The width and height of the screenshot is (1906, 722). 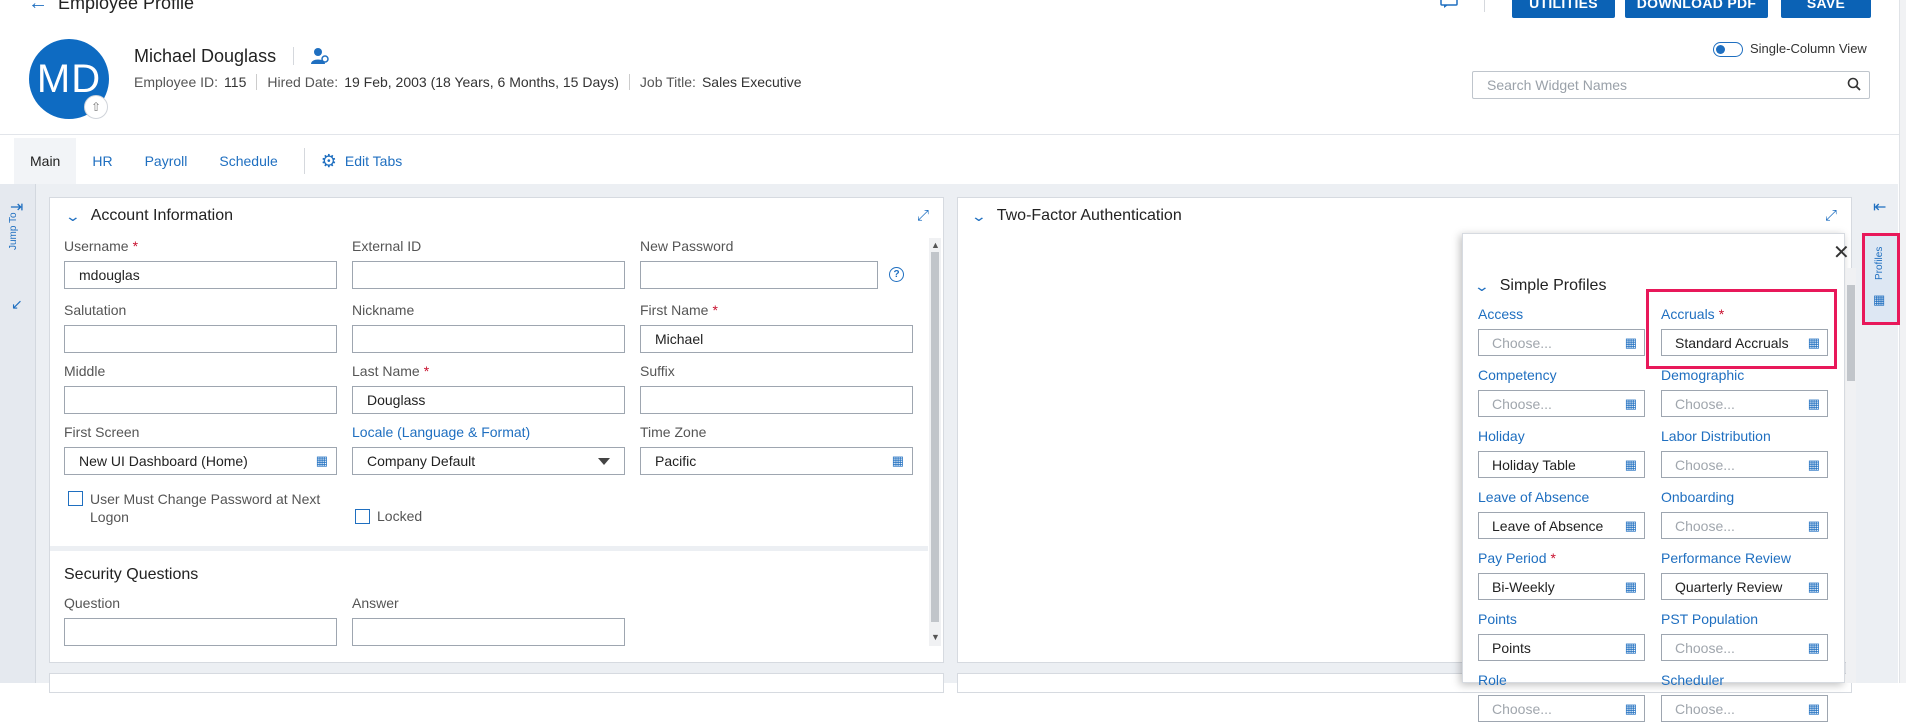 What do you see at coordinates (1879, 207) in the screenshot?
I see `collapse-left-icon: ⇤` at bounding box center [1879, 207].